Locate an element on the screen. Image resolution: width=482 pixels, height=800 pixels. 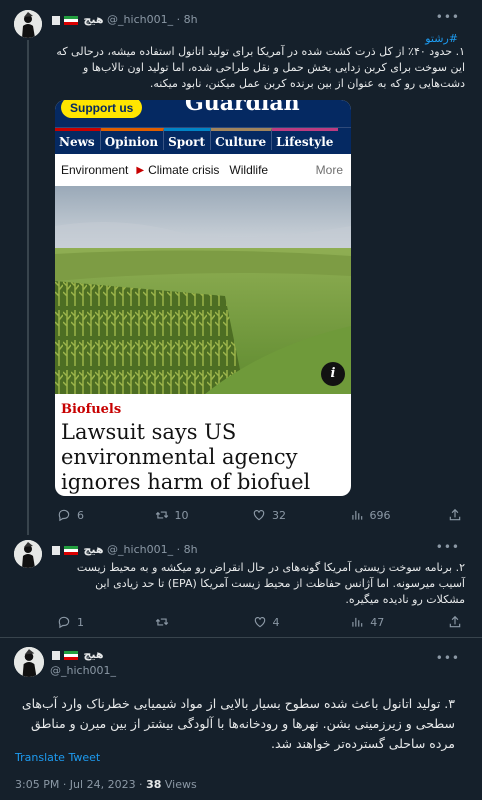
guardian-logo: Guardian is located at coordinates (242, 108).